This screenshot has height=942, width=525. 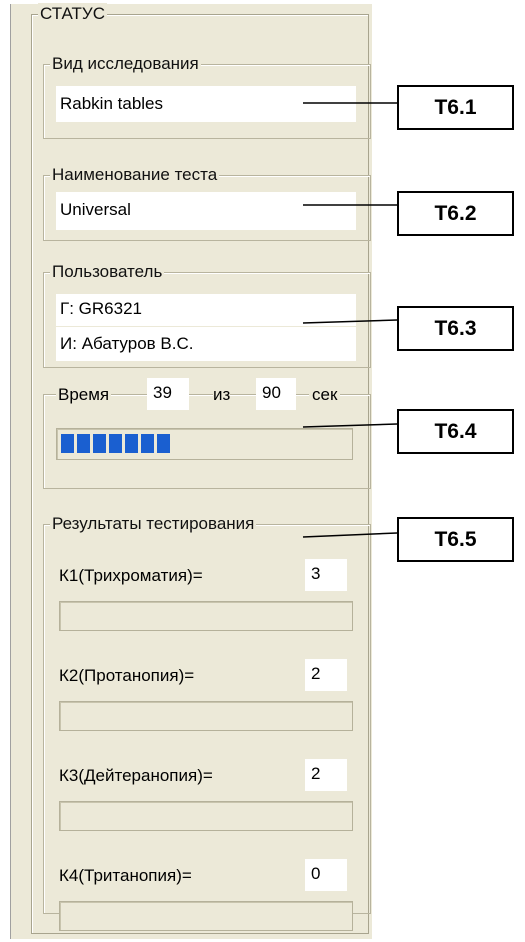 I want to click on result-label: К1(Трихроматия)=, so click(x=131, y=575).